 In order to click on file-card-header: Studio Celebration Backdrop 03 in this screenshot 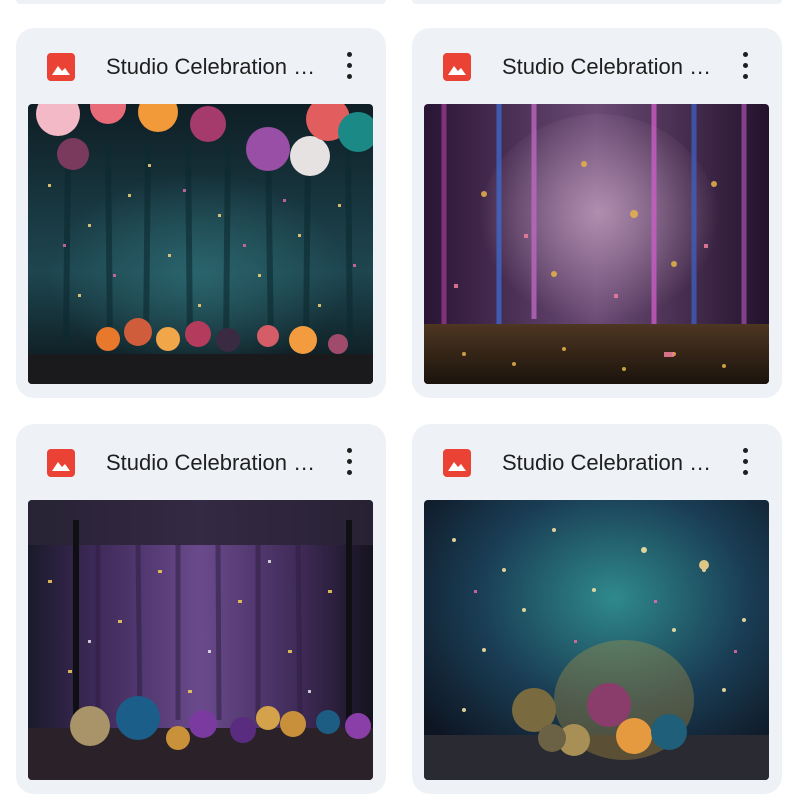, I will do `click(201, 462)`.